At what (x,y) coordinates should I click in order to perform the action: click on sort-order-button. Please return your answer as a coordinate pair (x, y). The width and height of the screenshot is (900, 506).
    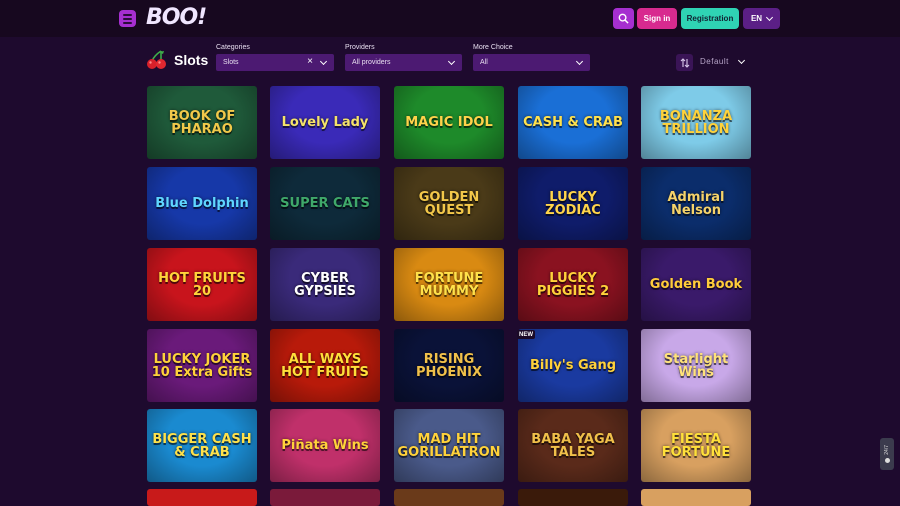
    Looking at the image, I should click on (684, 62).